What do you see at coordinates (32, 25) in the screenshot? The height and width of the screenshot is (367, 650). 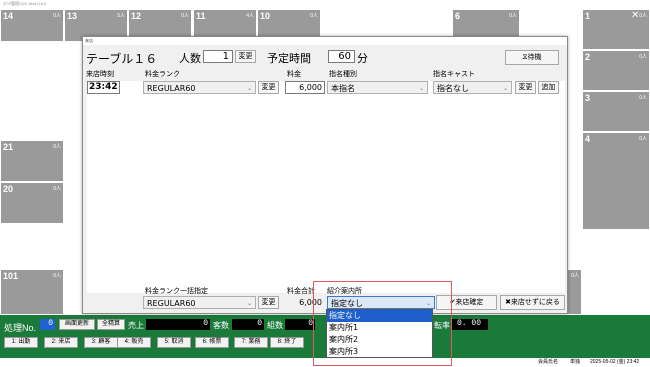 I see `table-tile-14: 14 0人` at bounding box center [32, 25].